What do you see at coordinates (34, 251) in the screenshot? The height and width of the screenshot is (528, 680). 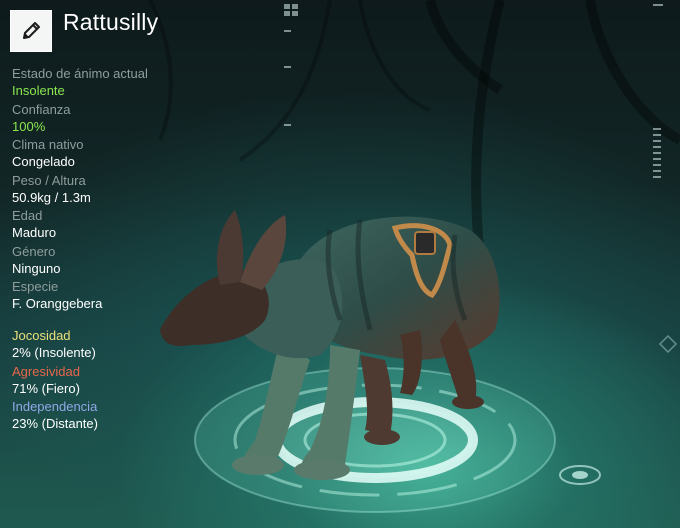 I see `stat-label: Género` at bounding box center [34, 251].